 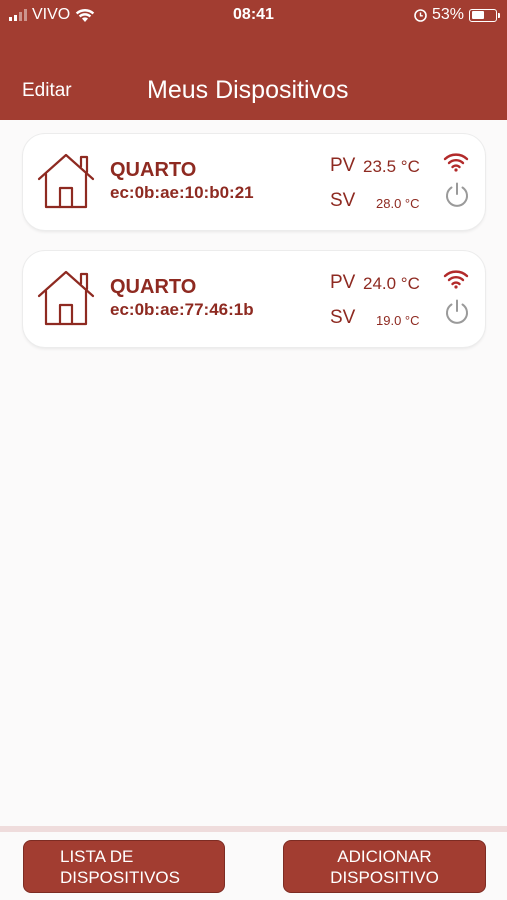 I want to click on device-list-button-line2: DISPOSITIVOS, so click(x=120, y=877).